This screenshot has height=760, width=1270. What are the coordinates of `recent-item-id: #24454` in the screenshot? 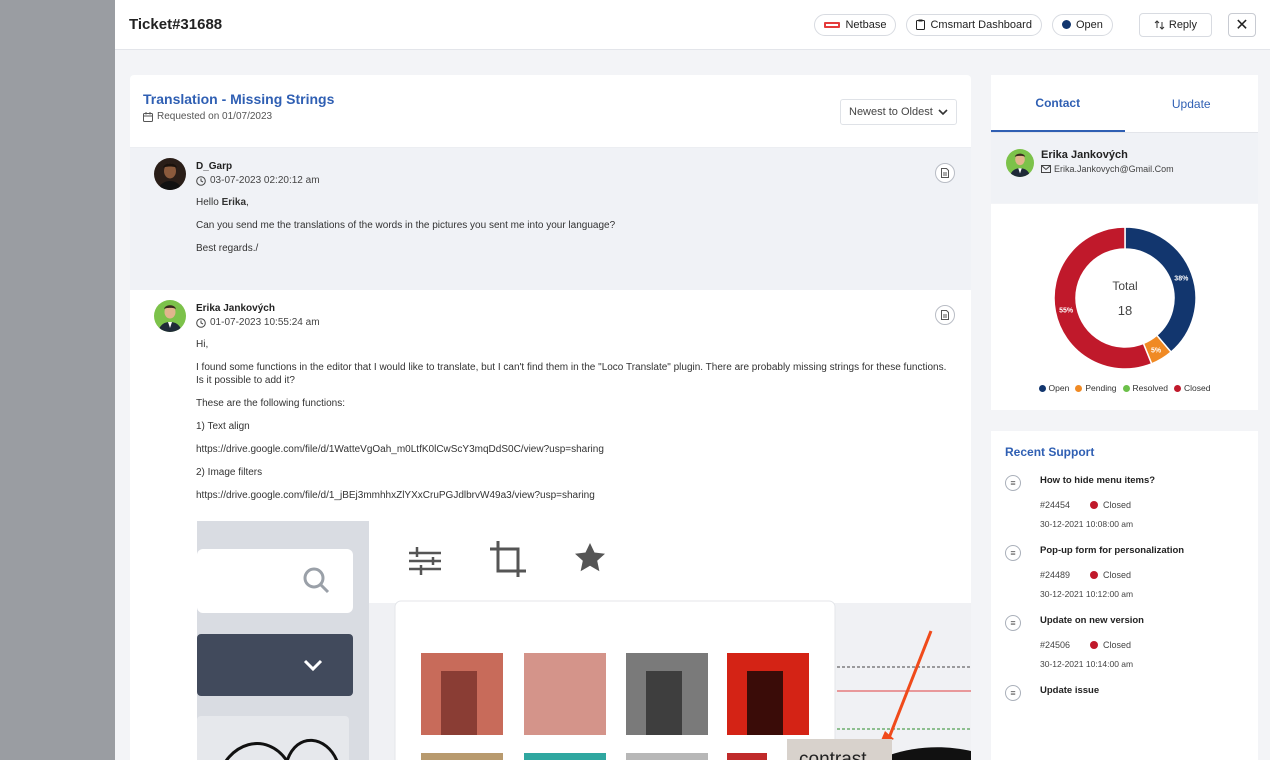 It's located at (1055, 505).